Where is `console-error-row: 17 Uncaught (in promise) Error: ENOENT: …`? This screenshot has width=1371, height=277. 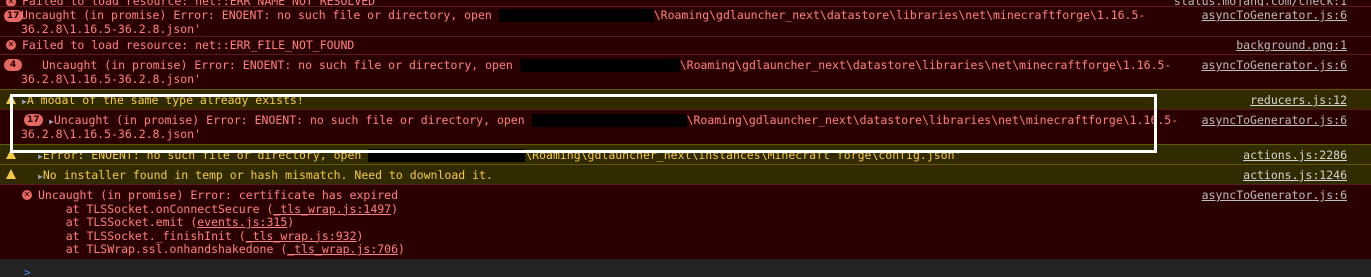 console-error-row: 17 Uncaught (in promise) Error: ENOENT: … is located at coordinates (685, 21).